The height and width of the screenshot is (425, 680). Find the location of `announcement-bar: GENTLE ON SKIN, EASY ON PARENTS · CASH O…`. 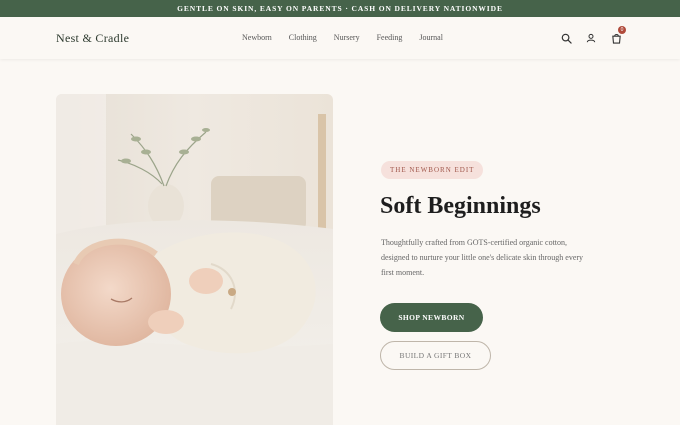

announcement-bar: GENTLE ON SKIN, EASY ON PARENTS · CASH O… is located at coordinates (340, 8).